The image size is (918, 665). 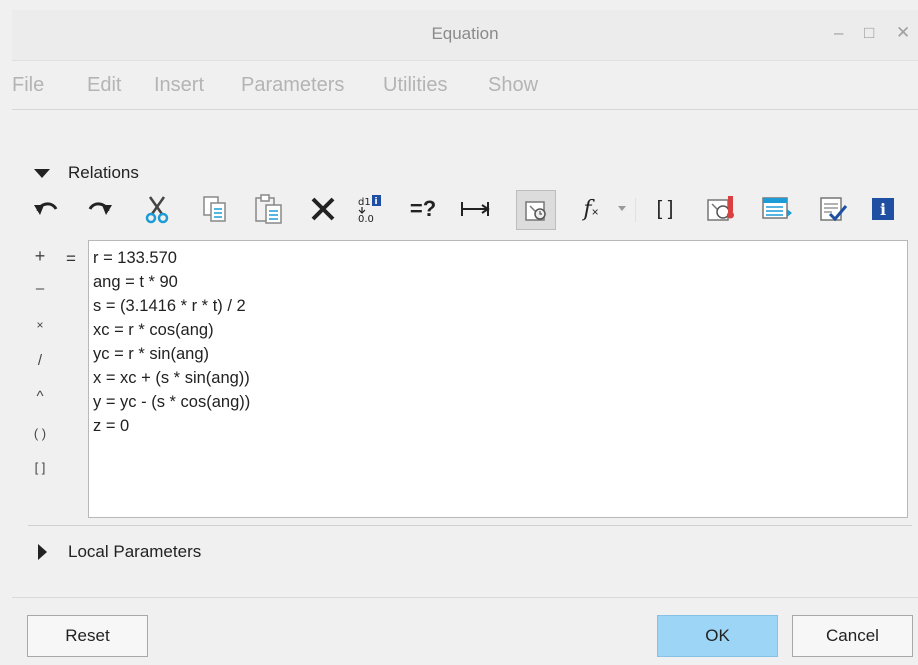 What do you see at coordinates (903, 33) in the screenshot?
I see `close-icon: ✕` at bounding box center [903, 33].